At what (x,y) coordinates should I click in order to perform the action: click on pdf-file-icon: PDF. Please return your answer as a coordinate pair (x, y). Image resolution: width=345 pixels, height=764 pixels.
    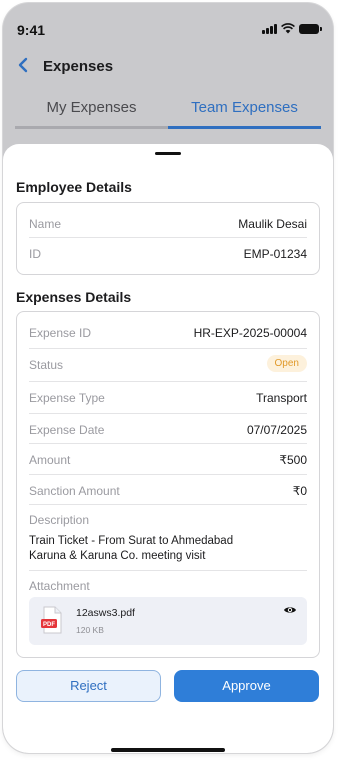
    Looking at the image, I should click on (51, 620).